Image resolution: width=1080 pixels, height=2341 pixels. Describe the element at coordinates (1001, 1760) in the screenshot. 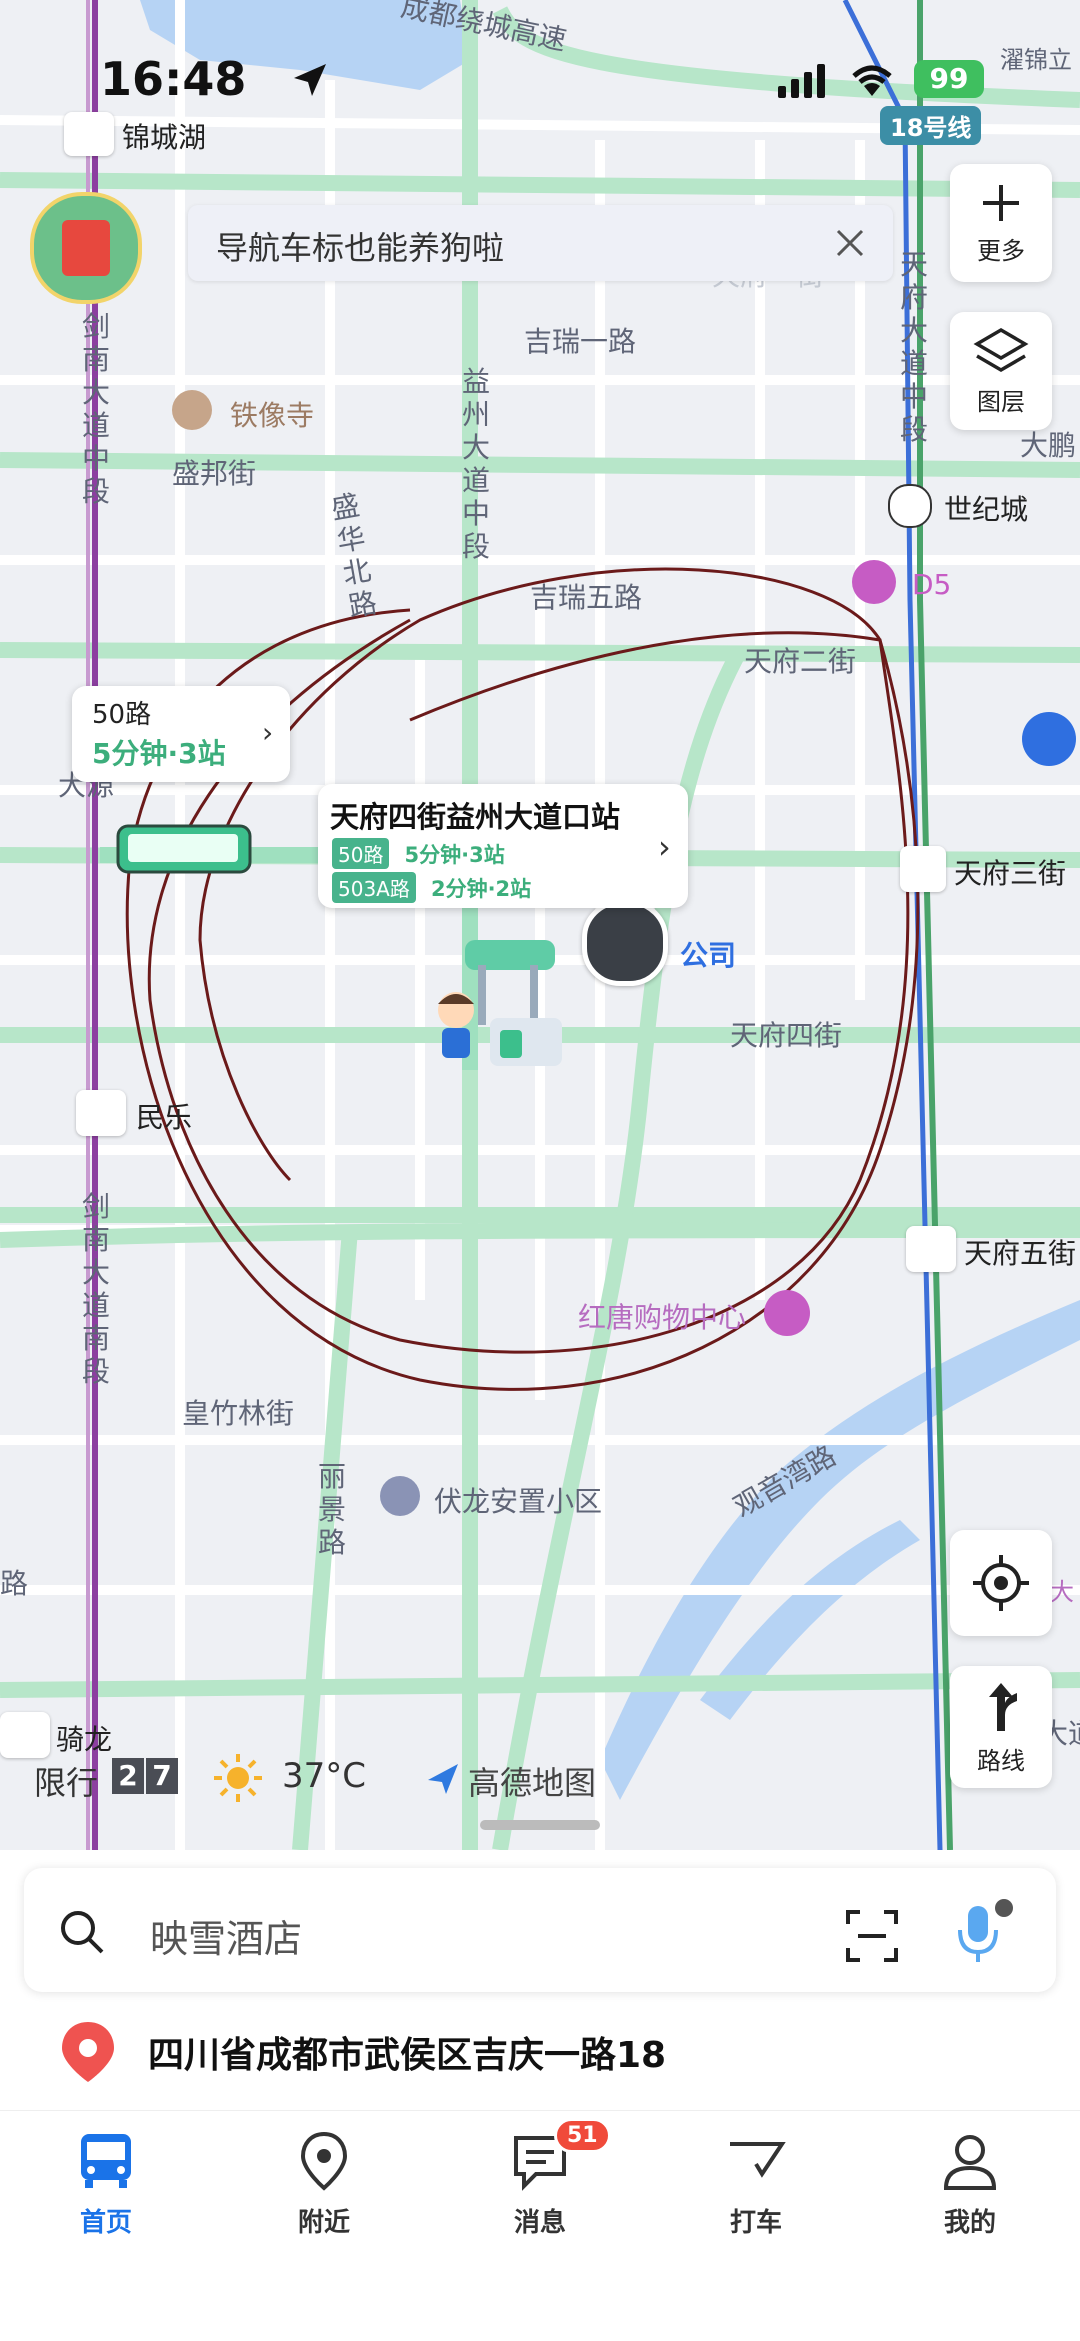

I see `route-label: 路线` at that location.